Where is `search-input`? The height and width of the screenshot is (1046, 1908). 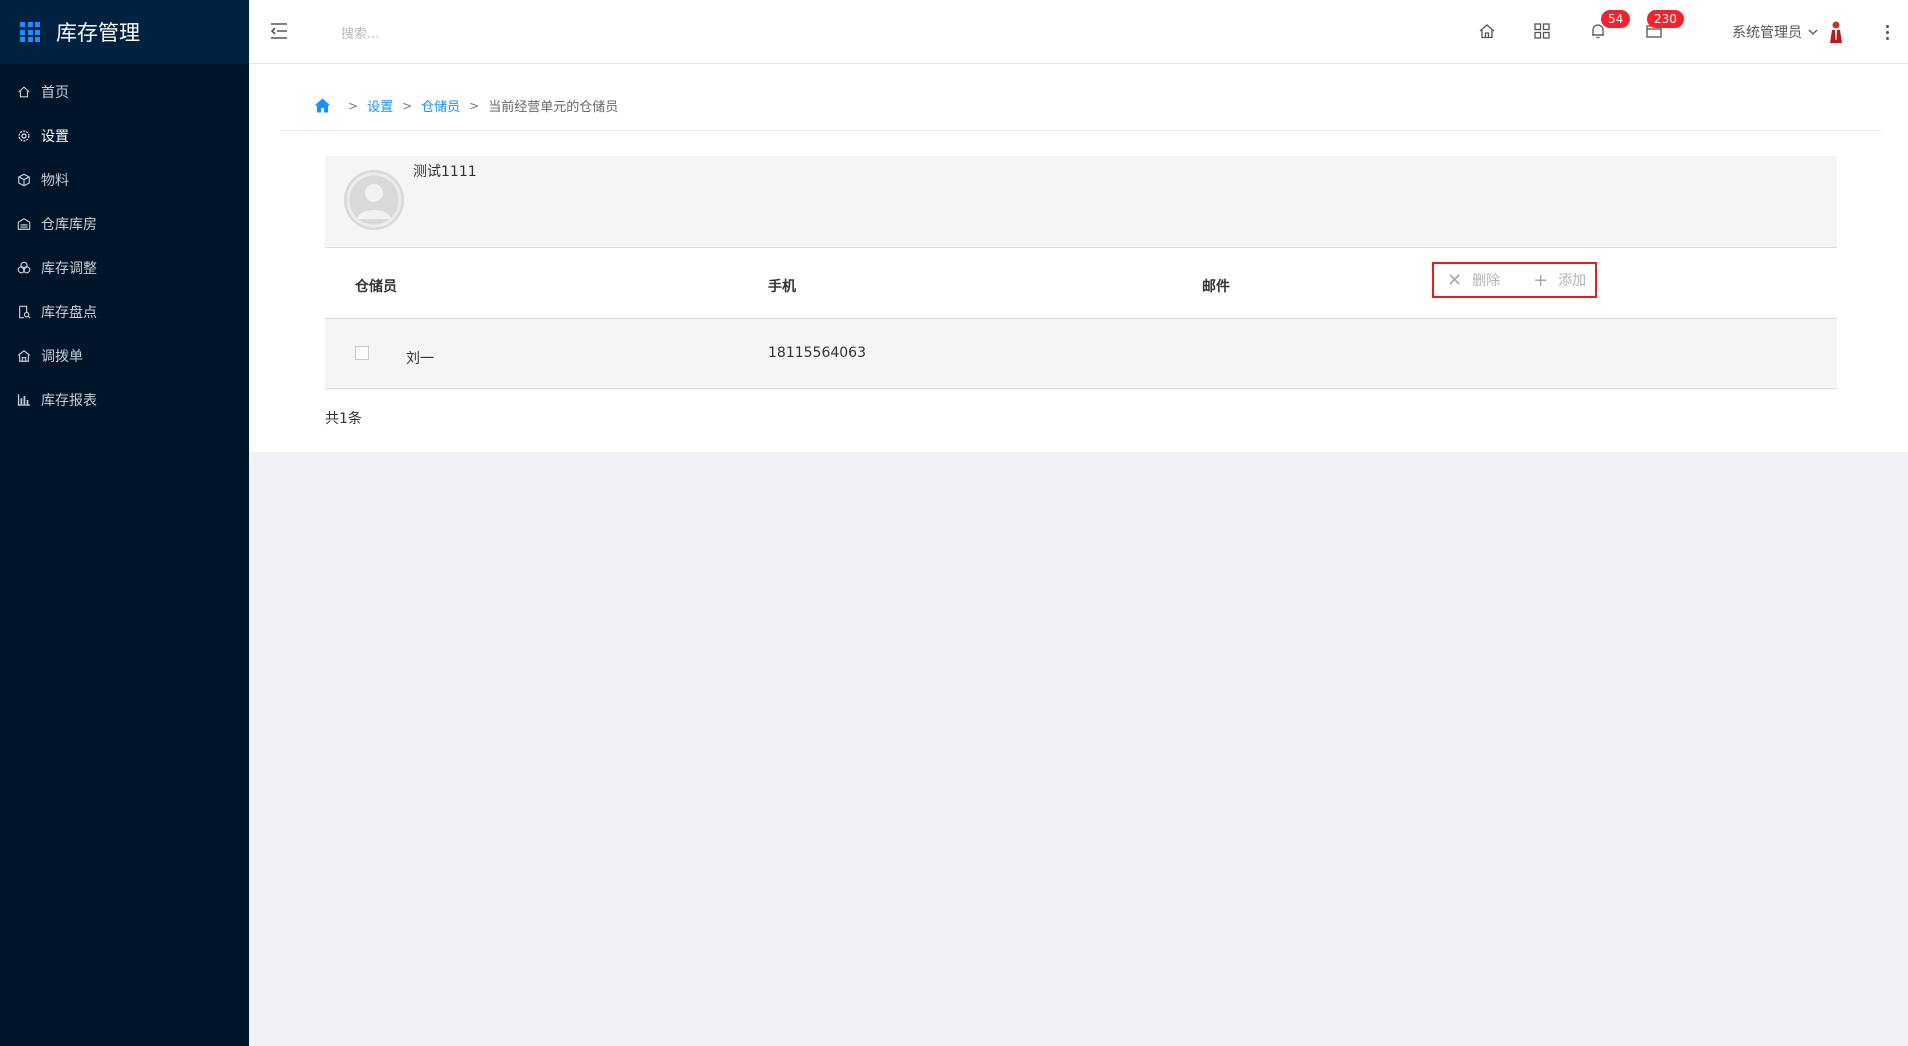 search-input is located at coordinates (461, 34).